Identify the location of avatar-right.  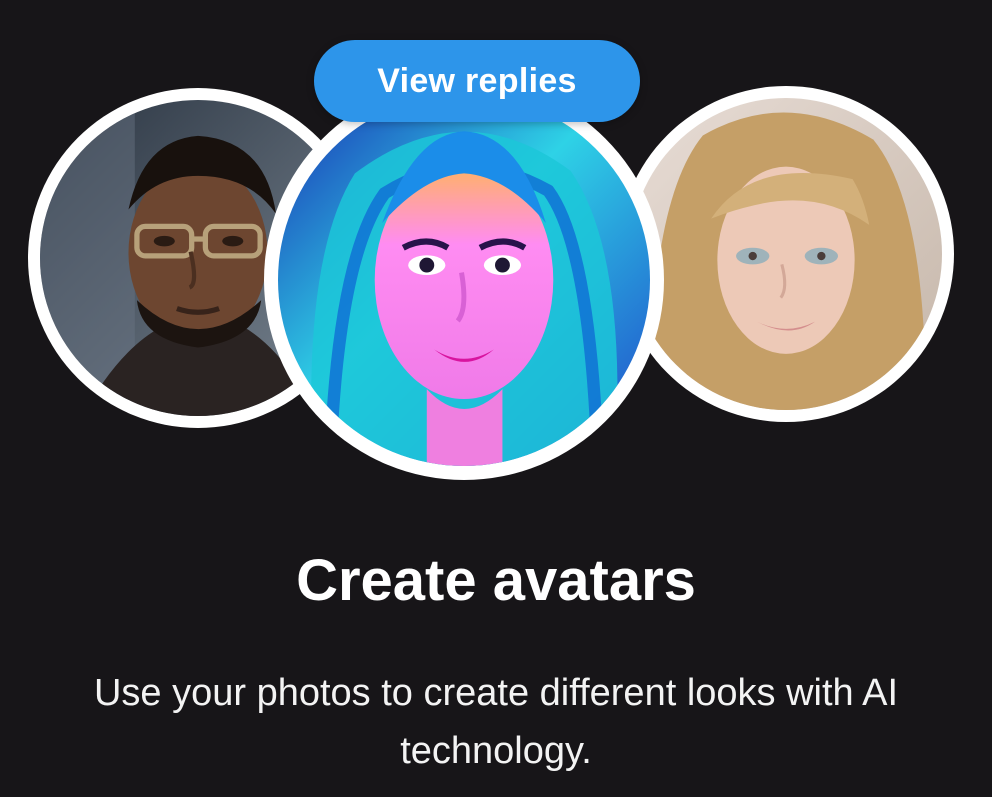
(786, 254).